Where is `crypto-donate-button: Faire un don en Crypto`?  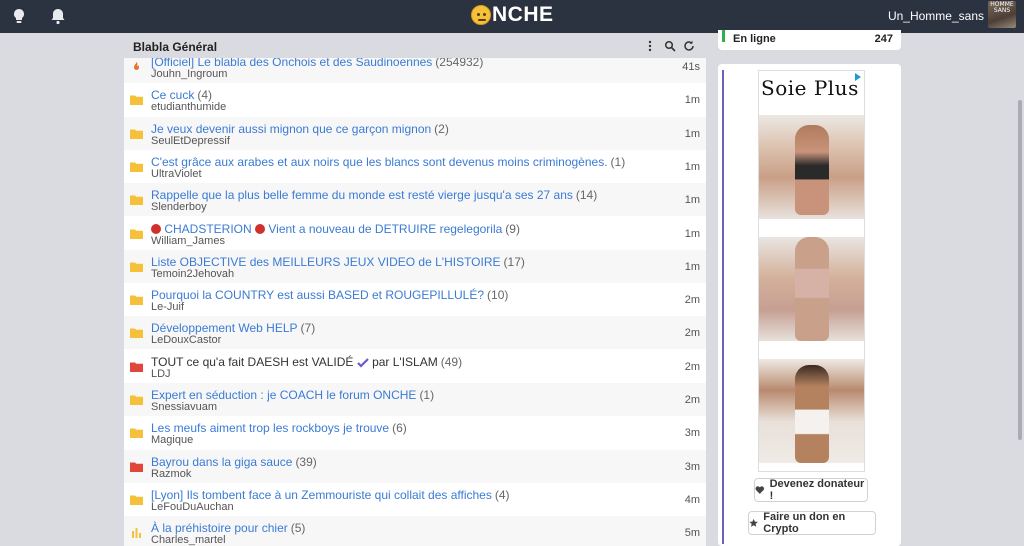 crypto-donate-button: Faire un don en Crypto is located at coordinates (812, 523).